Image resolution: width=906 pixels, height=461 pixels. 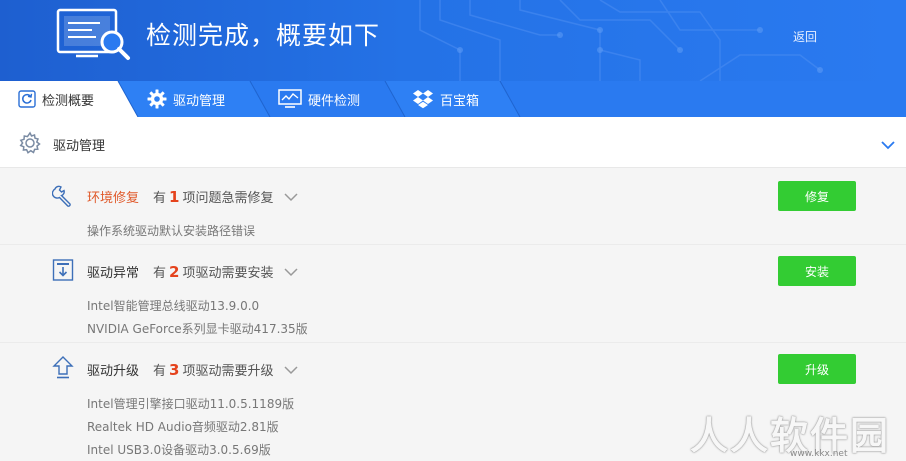 What do you see at coordinates (460, 101) in the screenshot?
I see `tab-label: 百宝箱` at bounding box center [460, 101].